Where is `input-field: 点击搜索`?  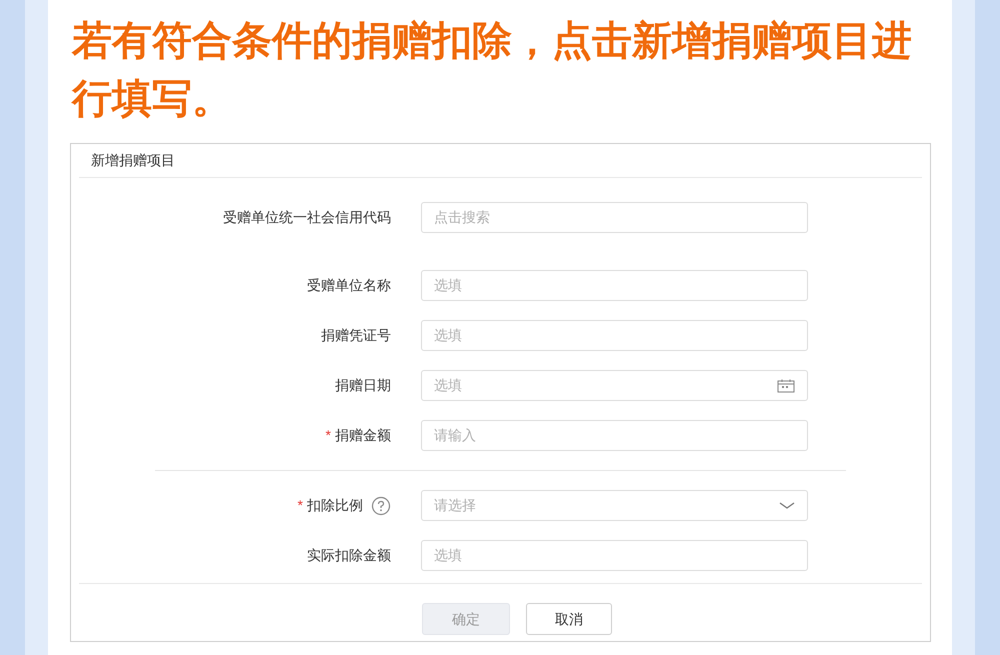
input-field: 点击搜索 is located at coordinates (614, 217).